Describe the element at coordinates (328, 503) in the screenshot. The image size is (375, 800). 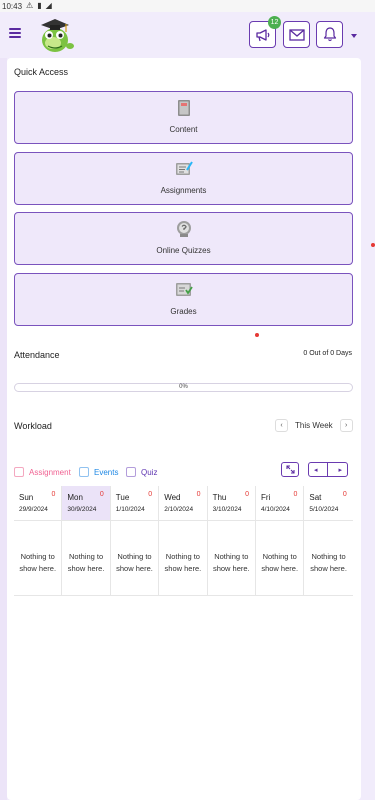
I see `day-header: Sat 0 5/10/2024` at that location.